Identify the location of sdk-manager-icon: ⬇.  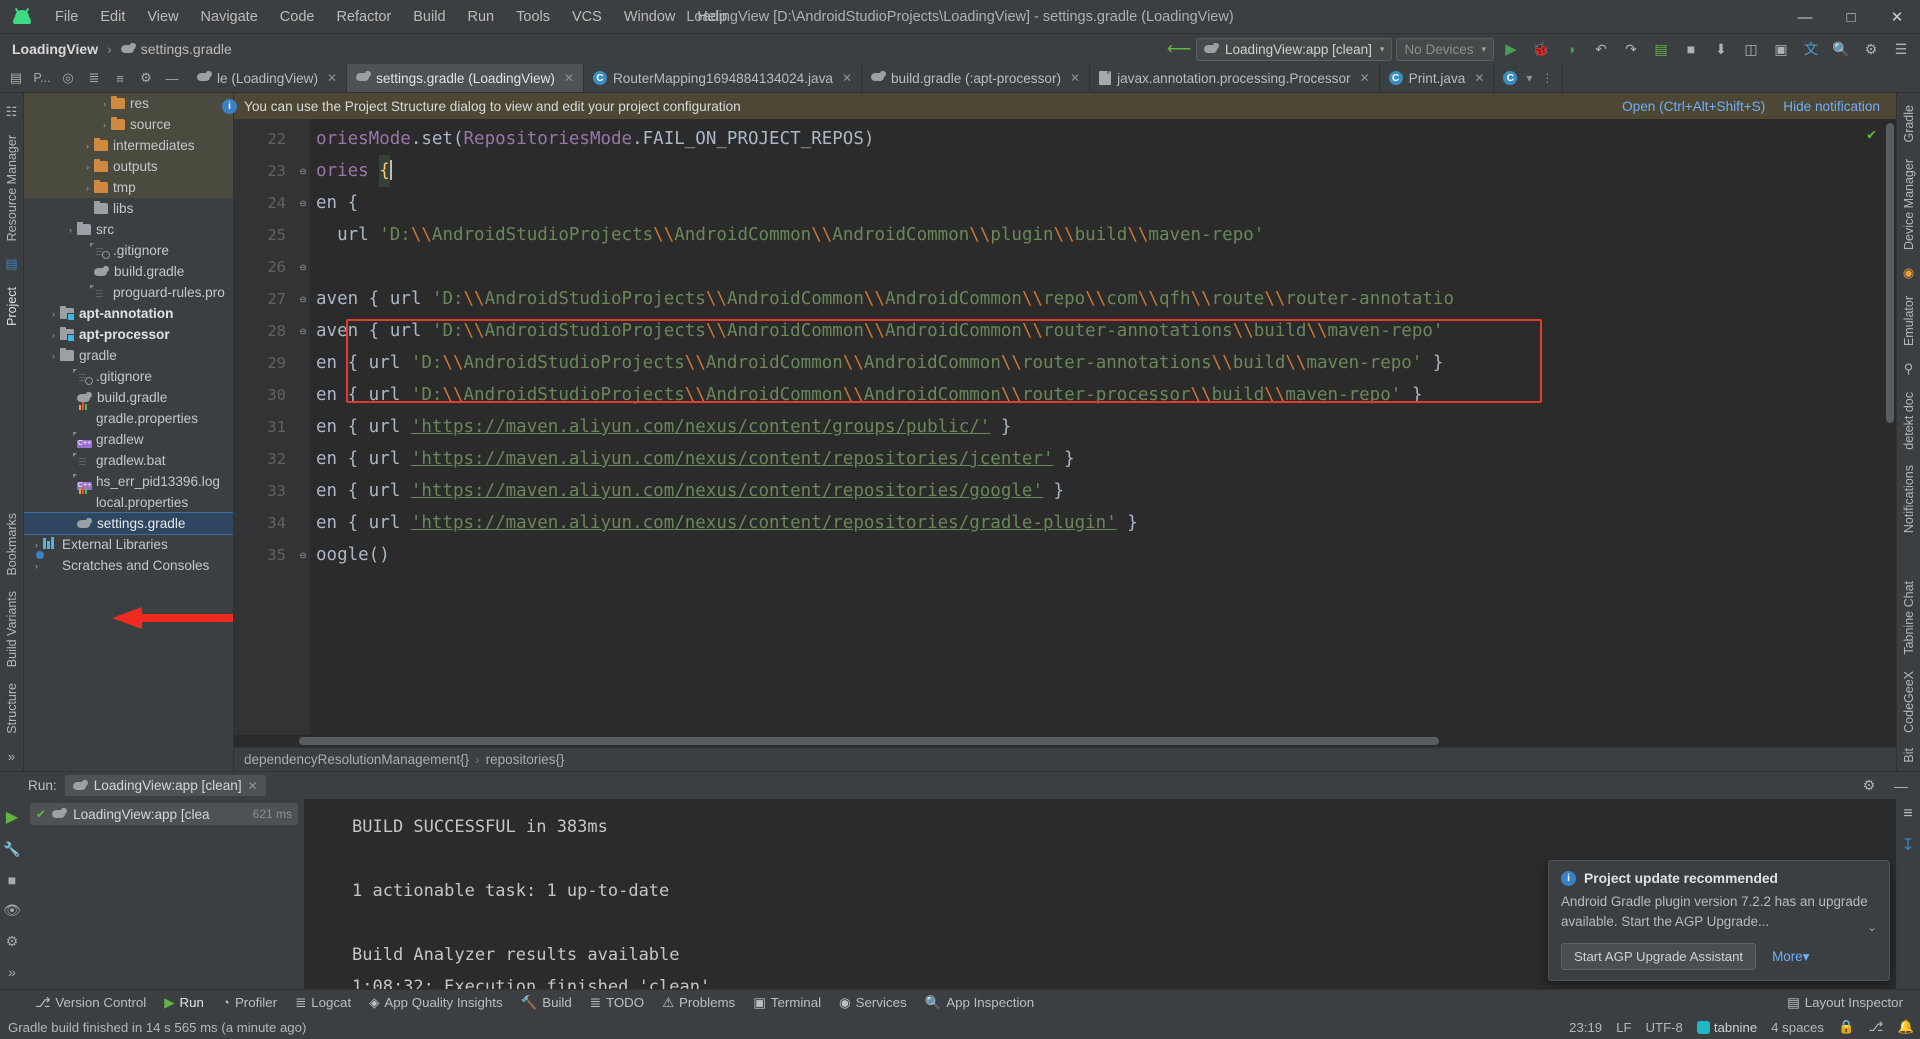
(1721, 49).